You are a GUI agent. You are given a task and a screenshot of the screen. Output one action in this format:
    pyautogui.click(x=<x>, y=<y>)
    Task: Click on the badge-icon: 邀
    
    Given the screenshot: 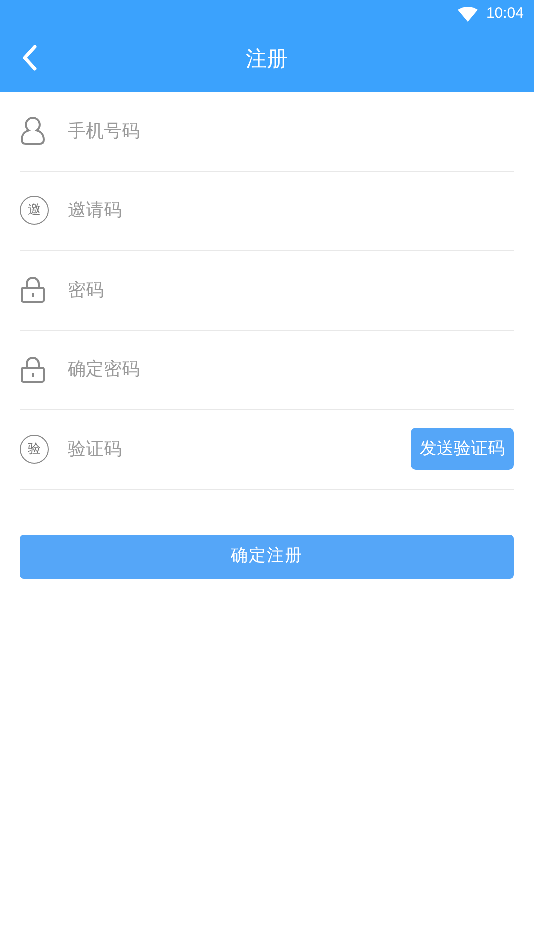 What is the action you would take?
    pyautogui.click(x=34, y=211)
    